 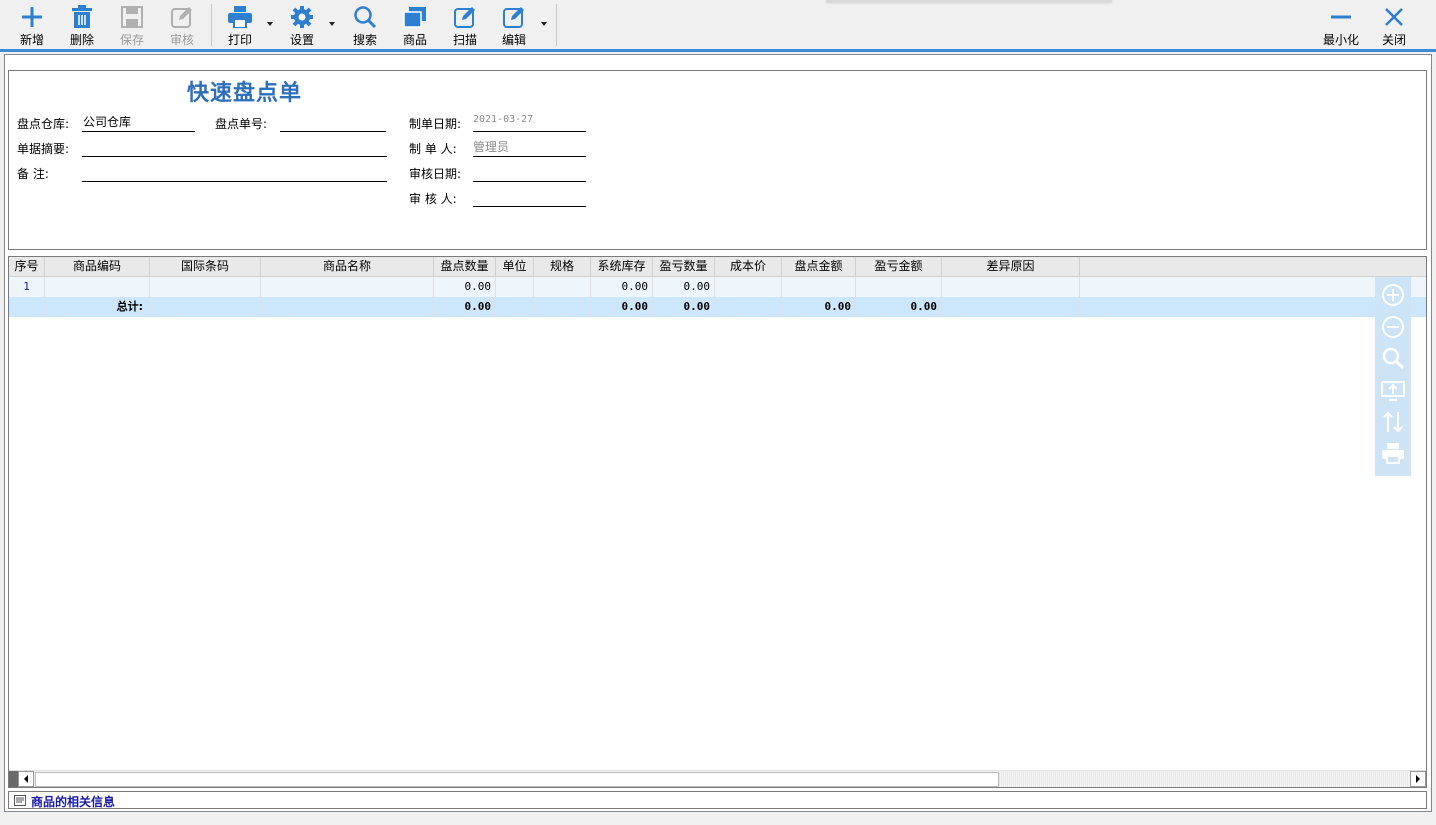 I want to click on scan-button: 扫描, so click(x=465, y=25).